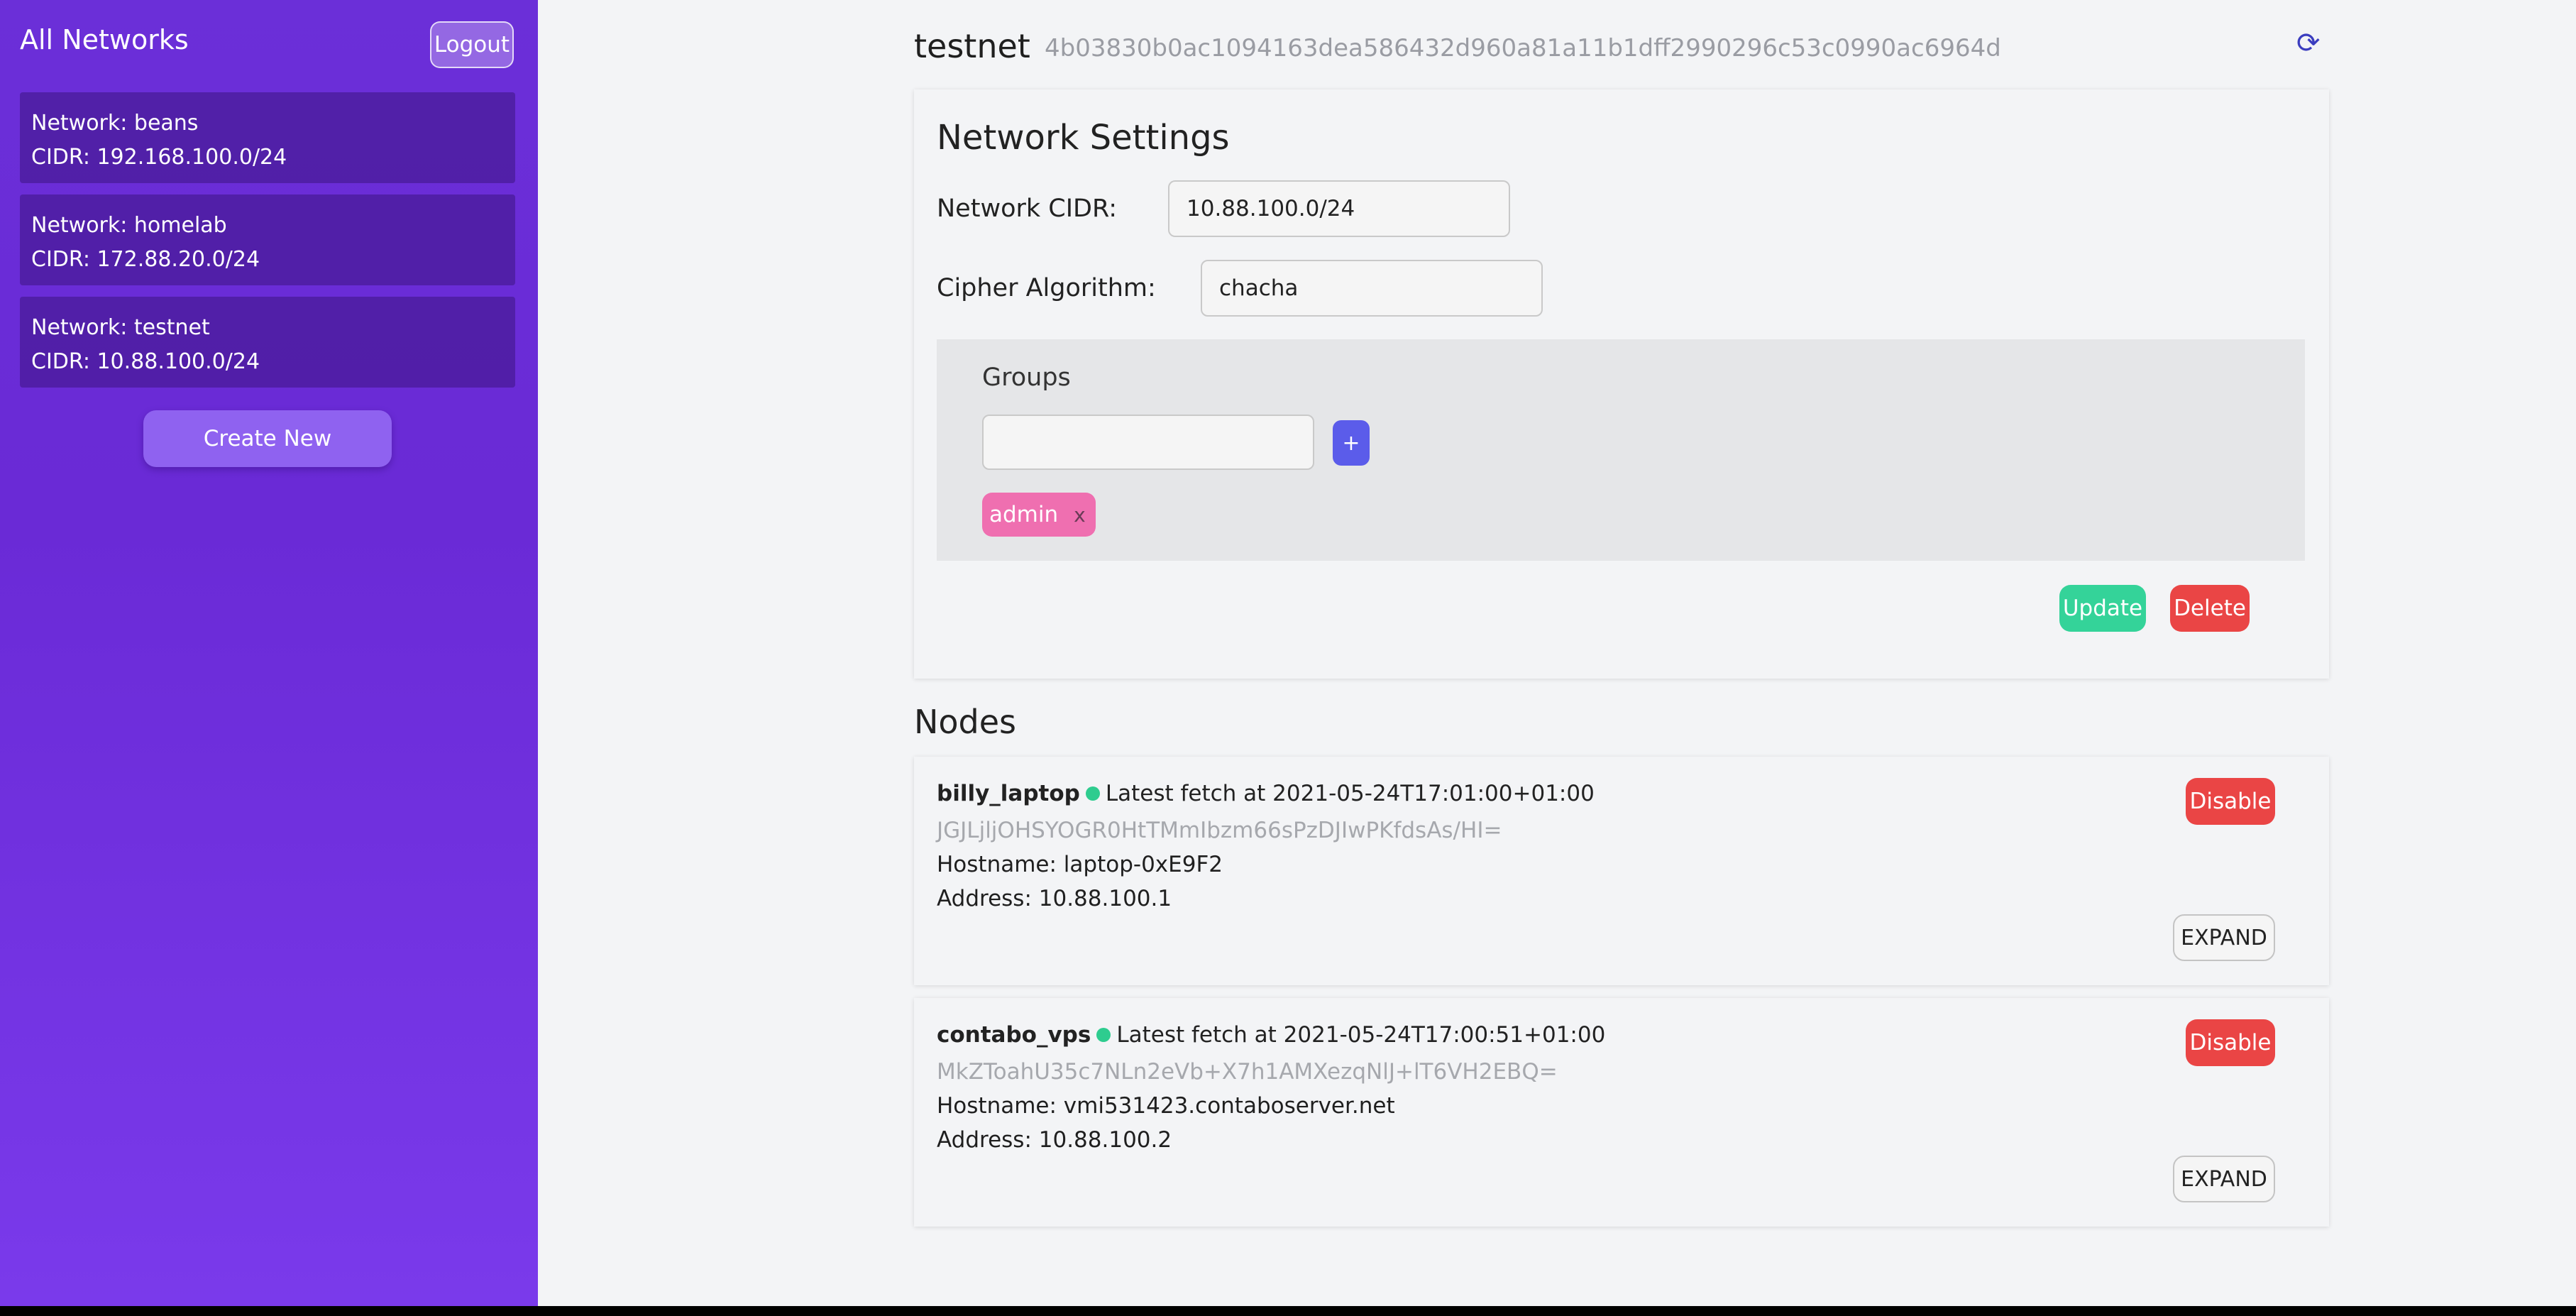  I want to click on node-address: Address: 10.88.100.1, so click(1054, 898).